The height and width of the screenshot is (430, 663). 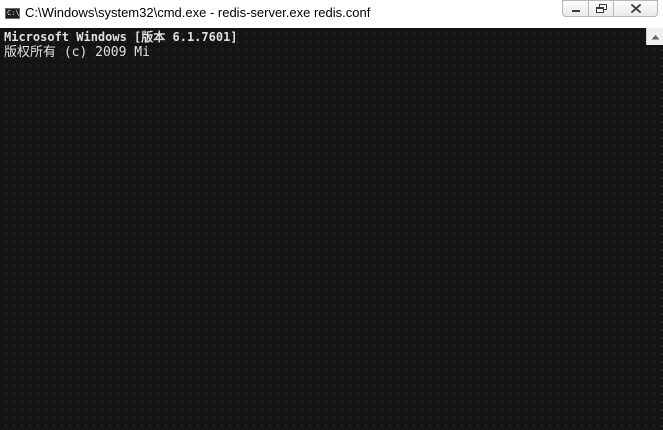 I want to click on cmd-prompt-icon: C:\, so click(x=12, y=13).